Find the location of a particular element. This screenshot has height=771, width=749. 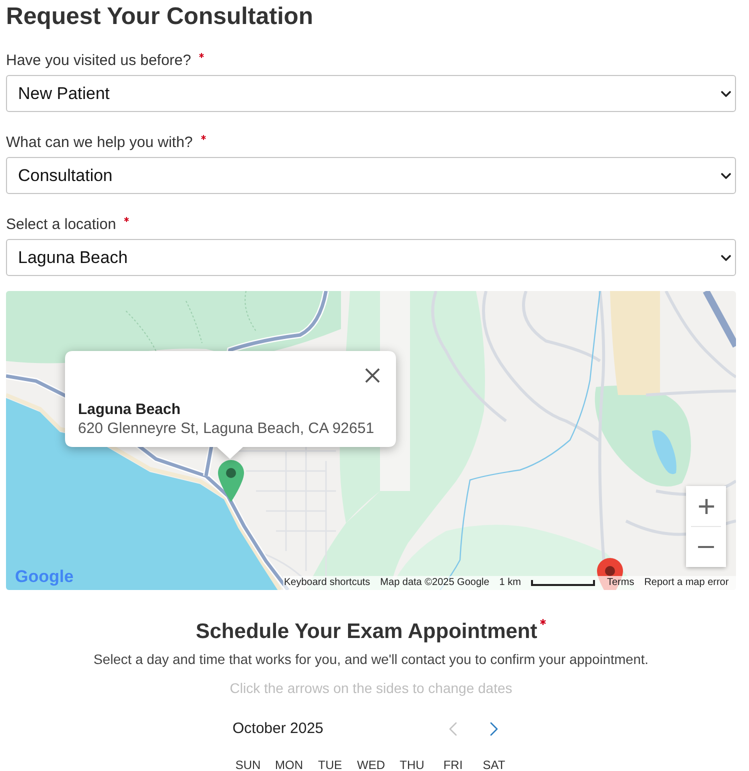

month-title: October 2025 is located at coordinates (278, 728).